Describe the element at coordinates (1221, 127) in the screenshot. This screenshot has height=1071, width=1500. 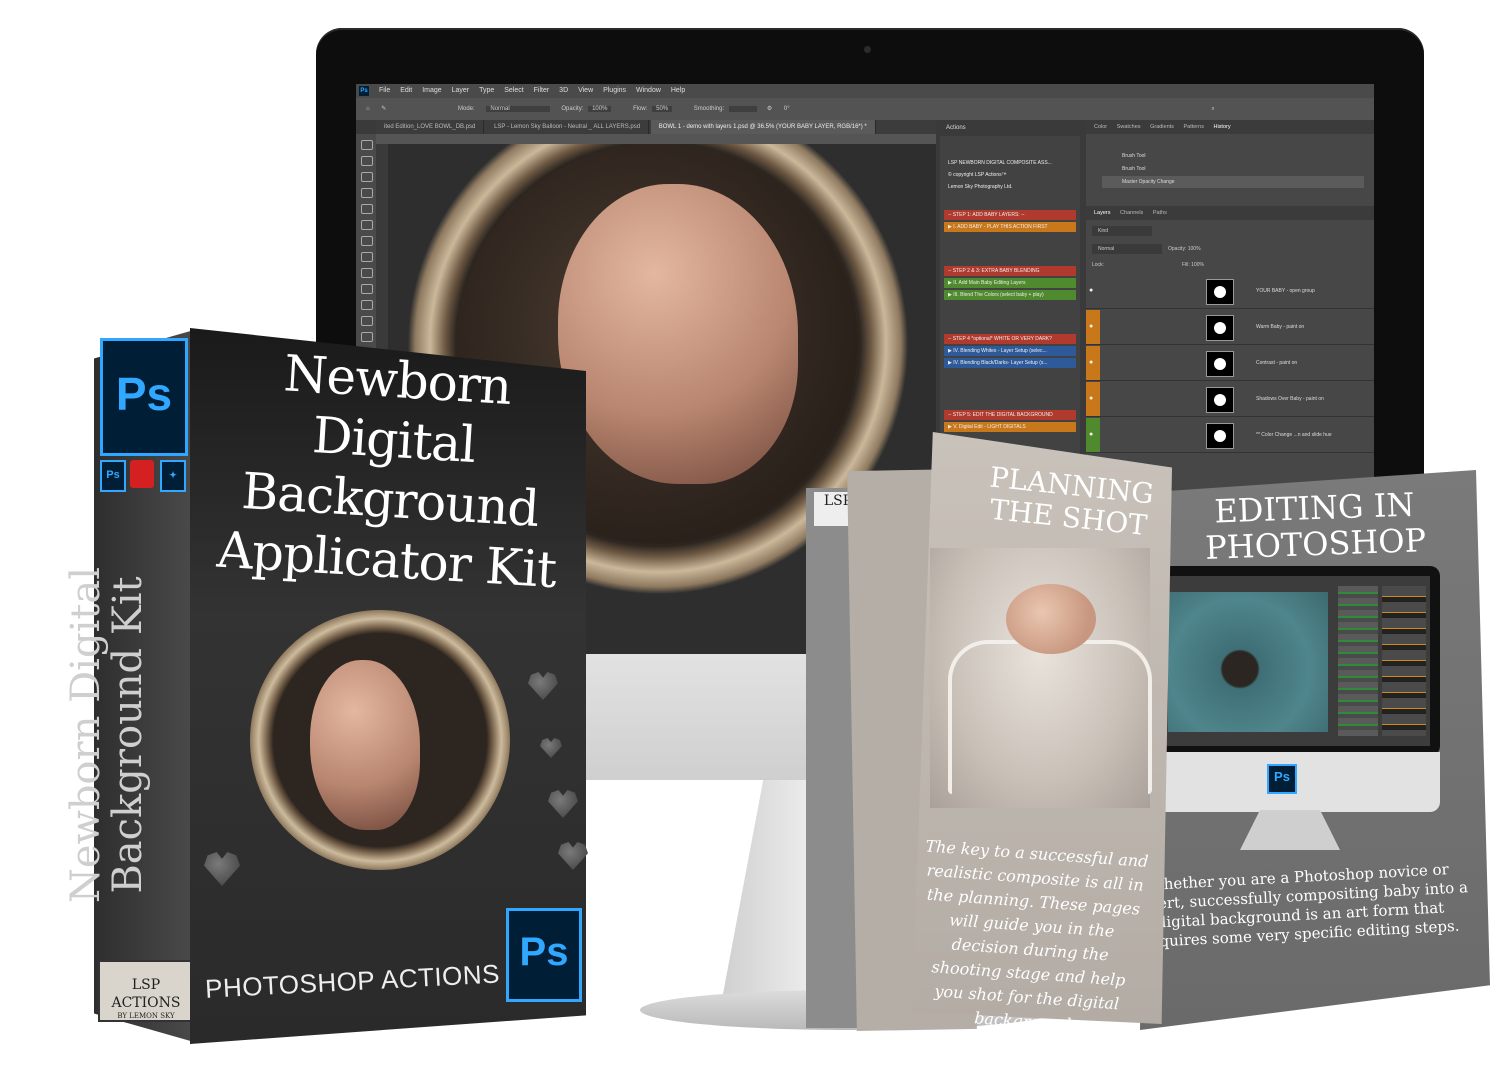
I see `tab-history: History` at that location.